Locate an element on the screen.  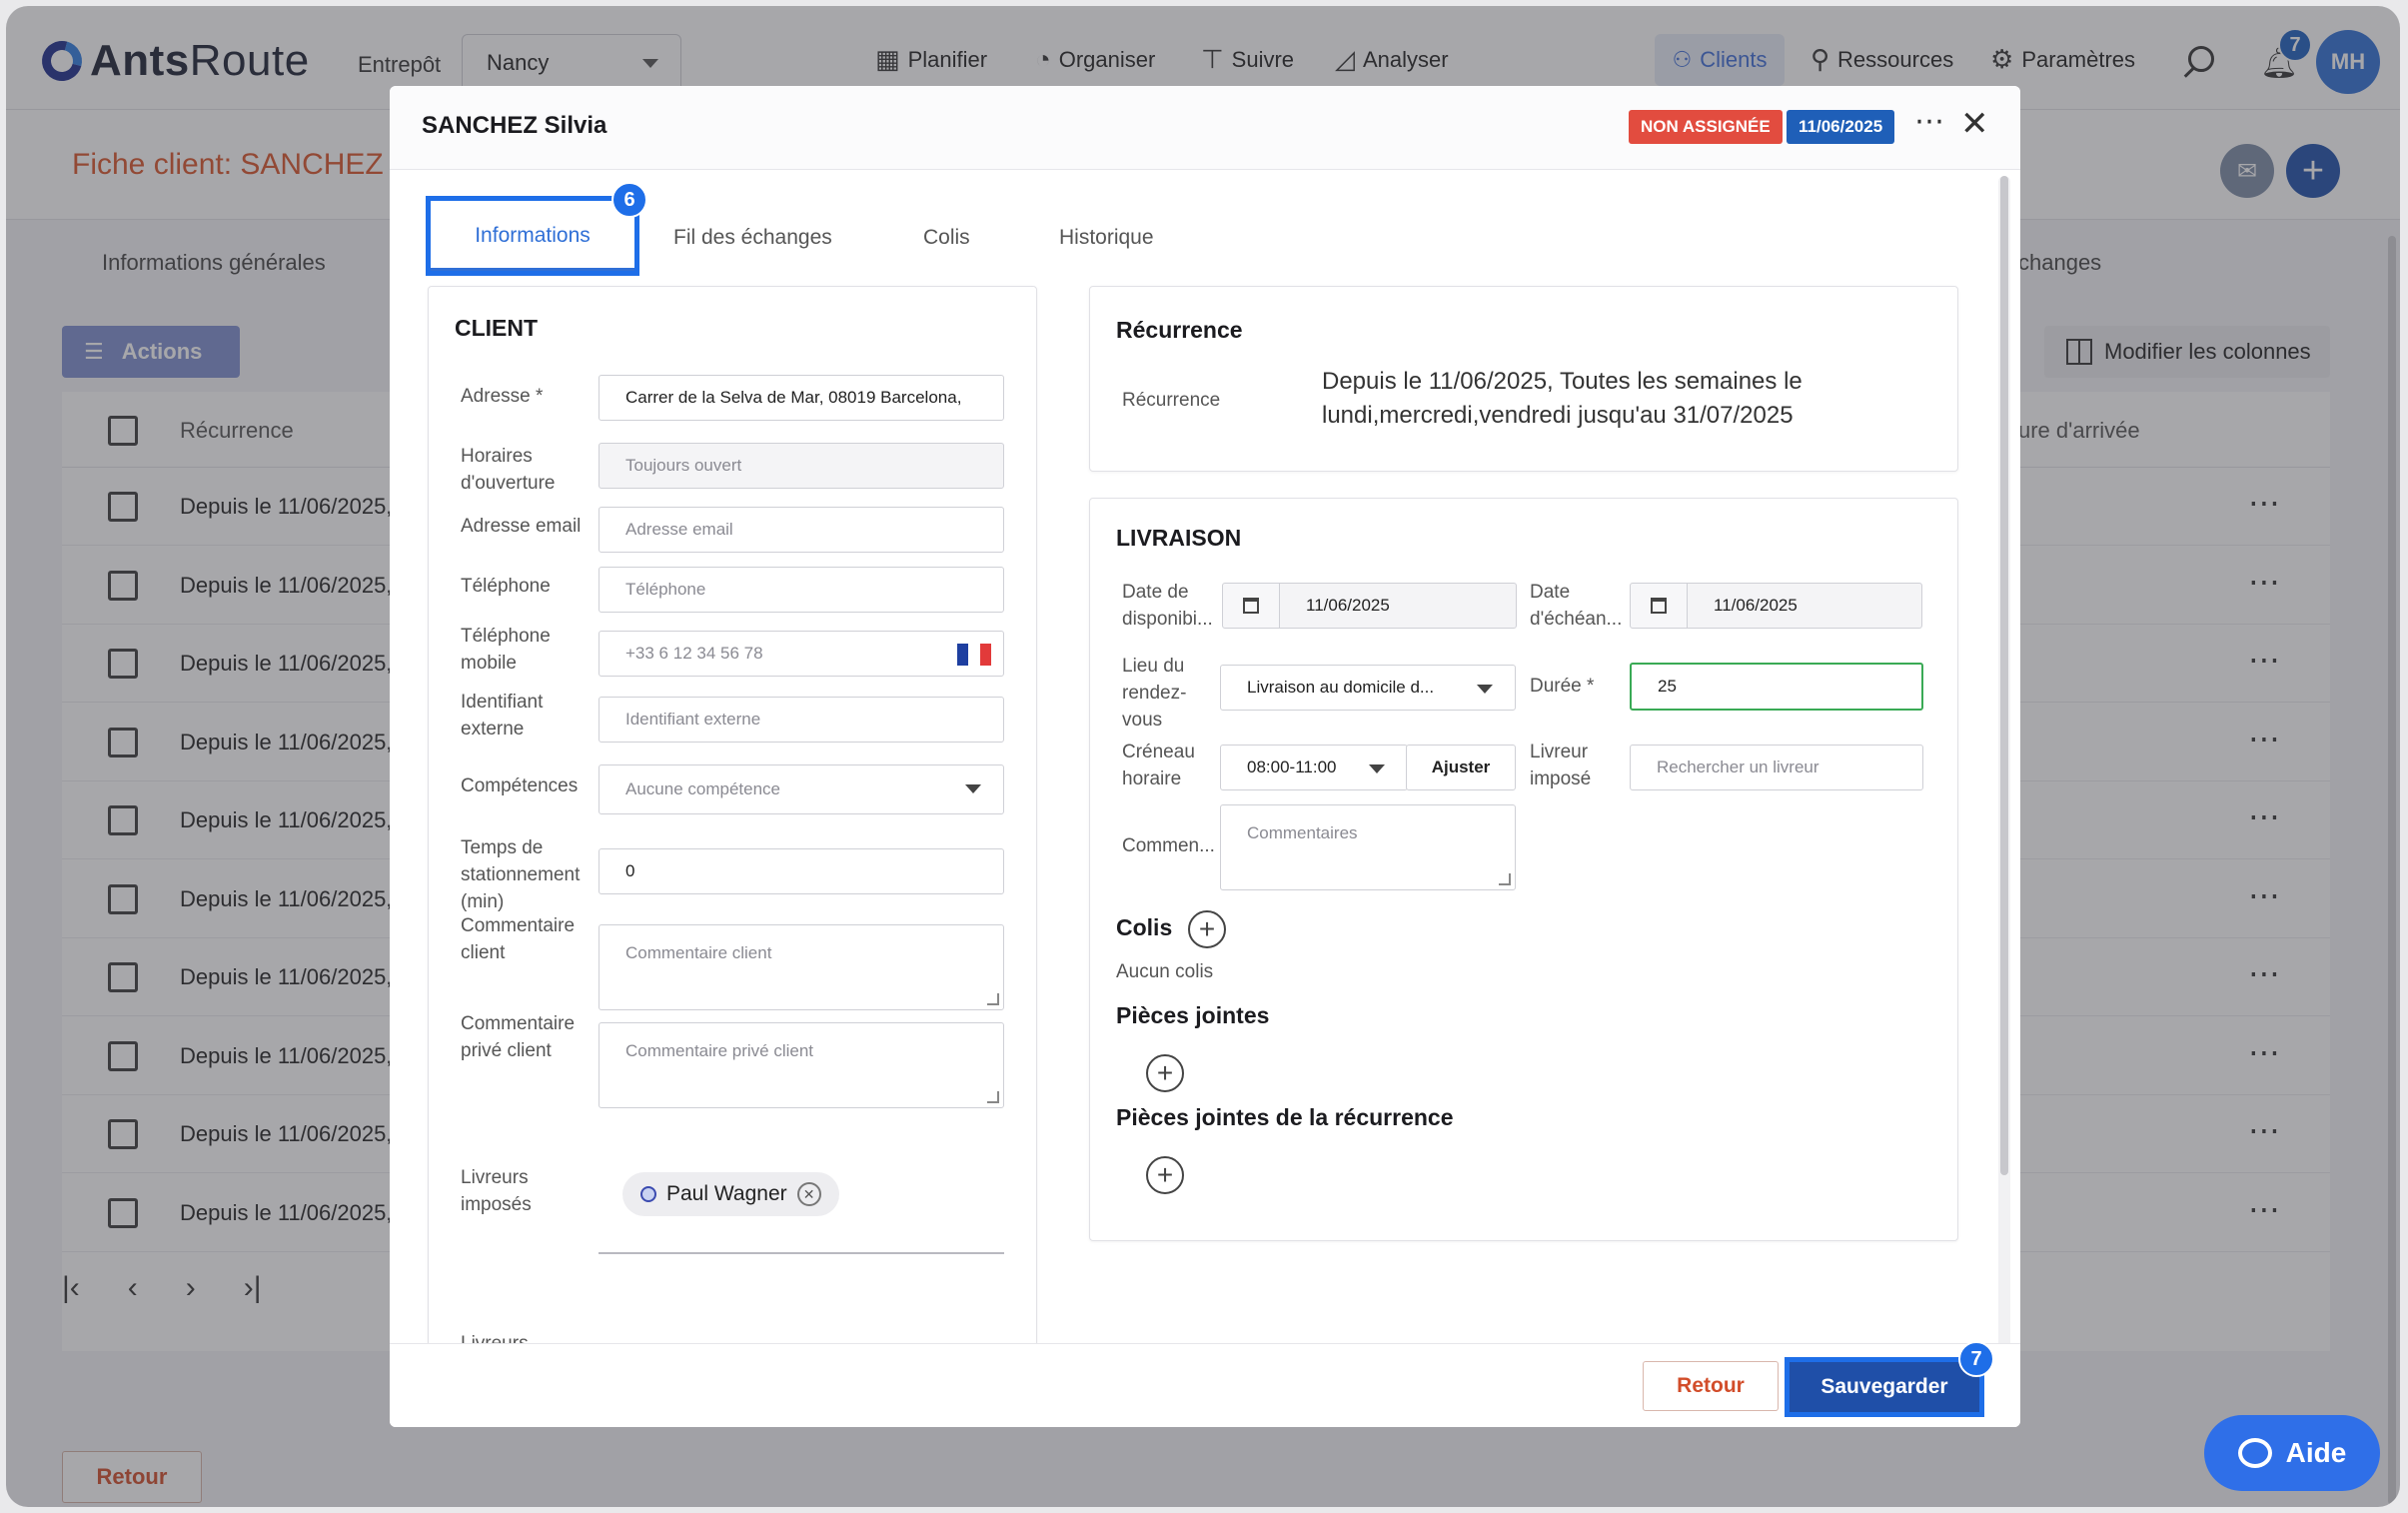
recurrence-label: Récurrence is located at coordinates (1171, 401).